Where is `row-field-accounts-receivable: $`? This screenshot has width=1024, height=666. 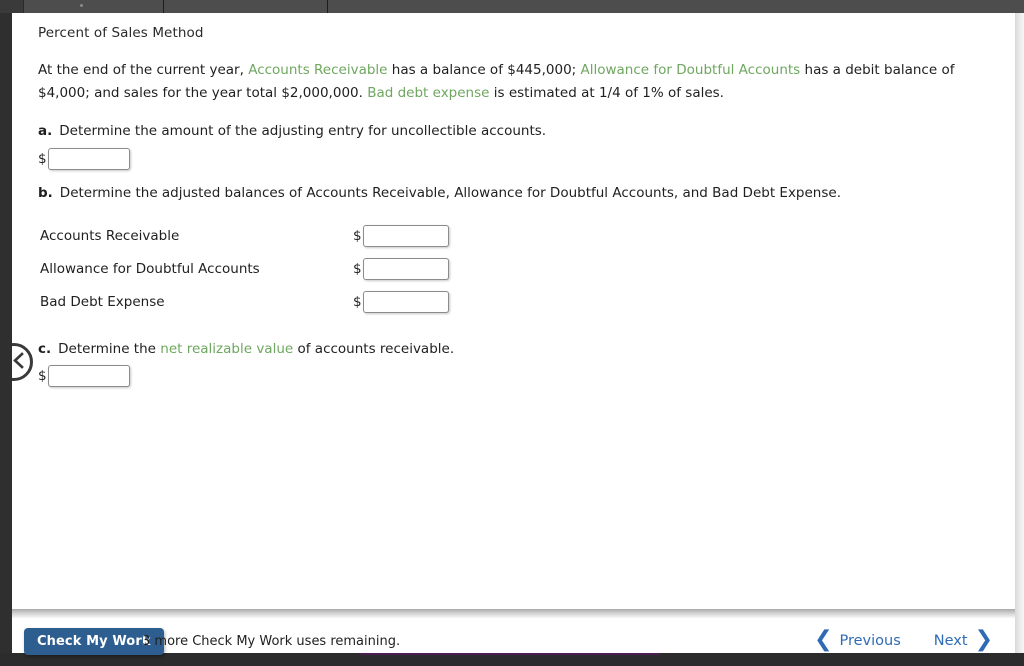 row-field-accounts-receivable: $ is located at coordinates (401, 235).